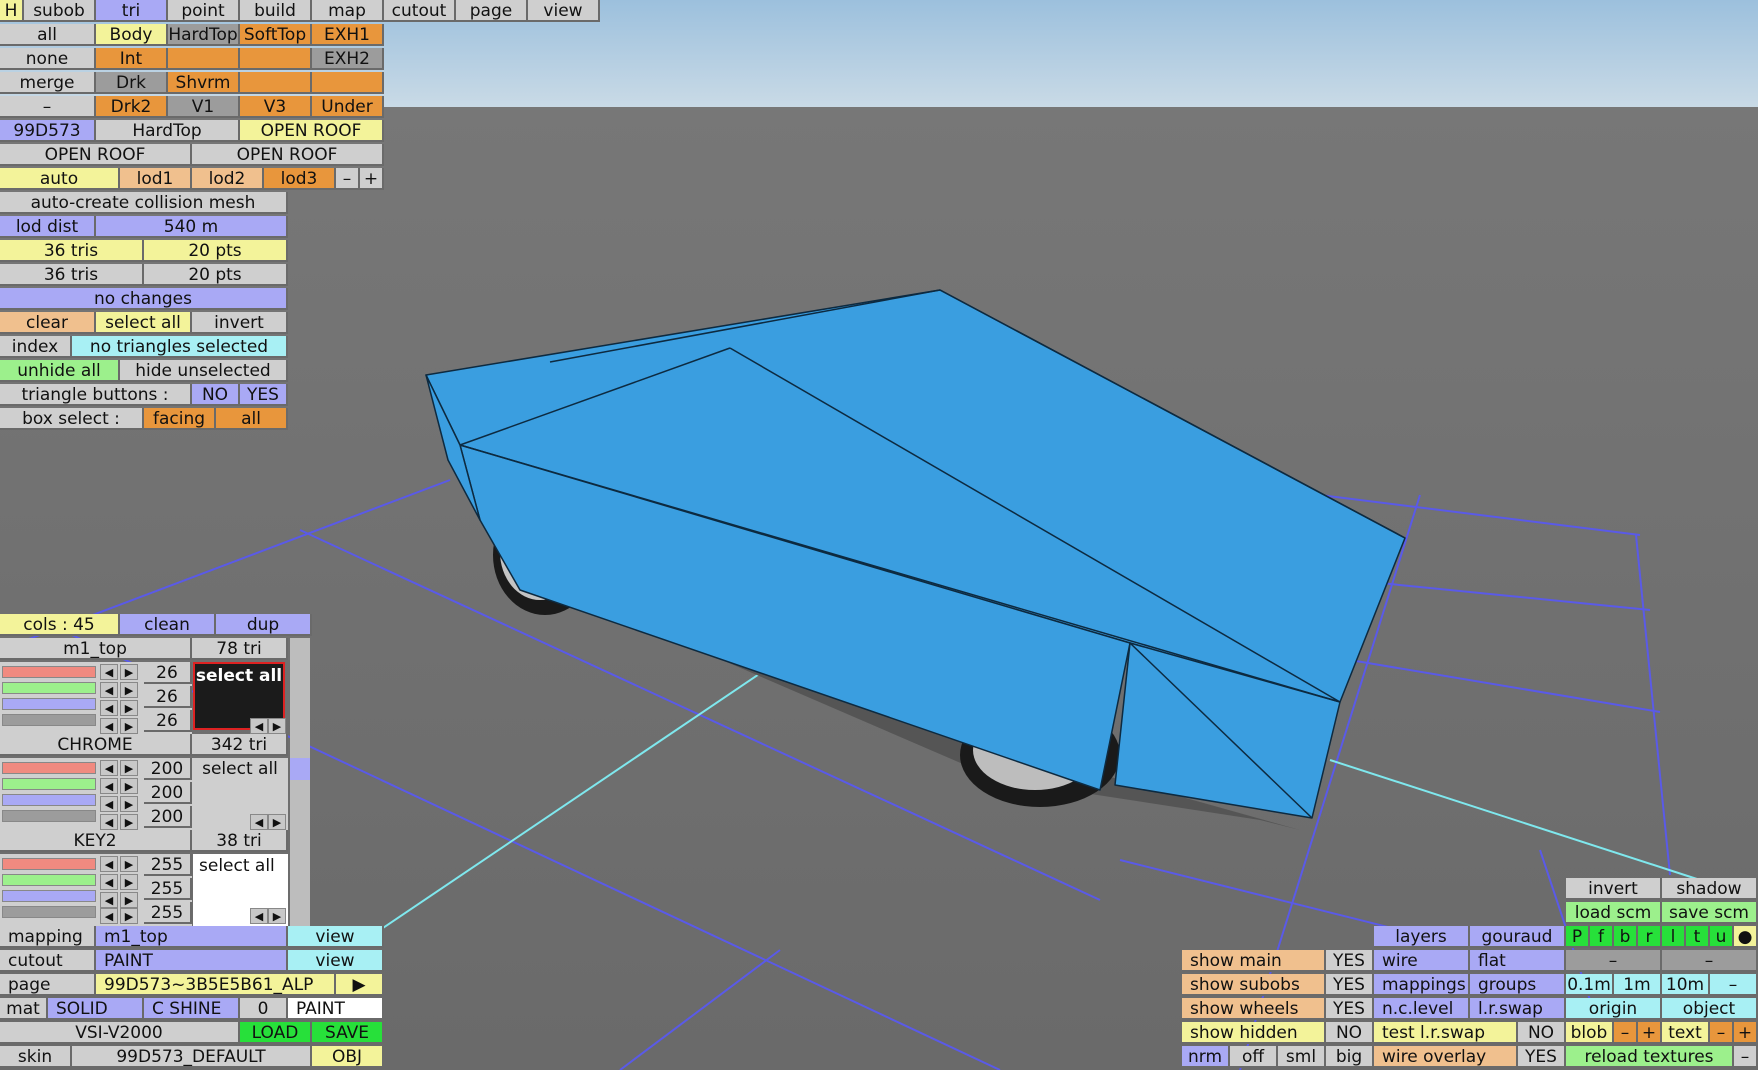  I want to click on collision-mesh-button: auto-create collision mesh, so click(144, 203).